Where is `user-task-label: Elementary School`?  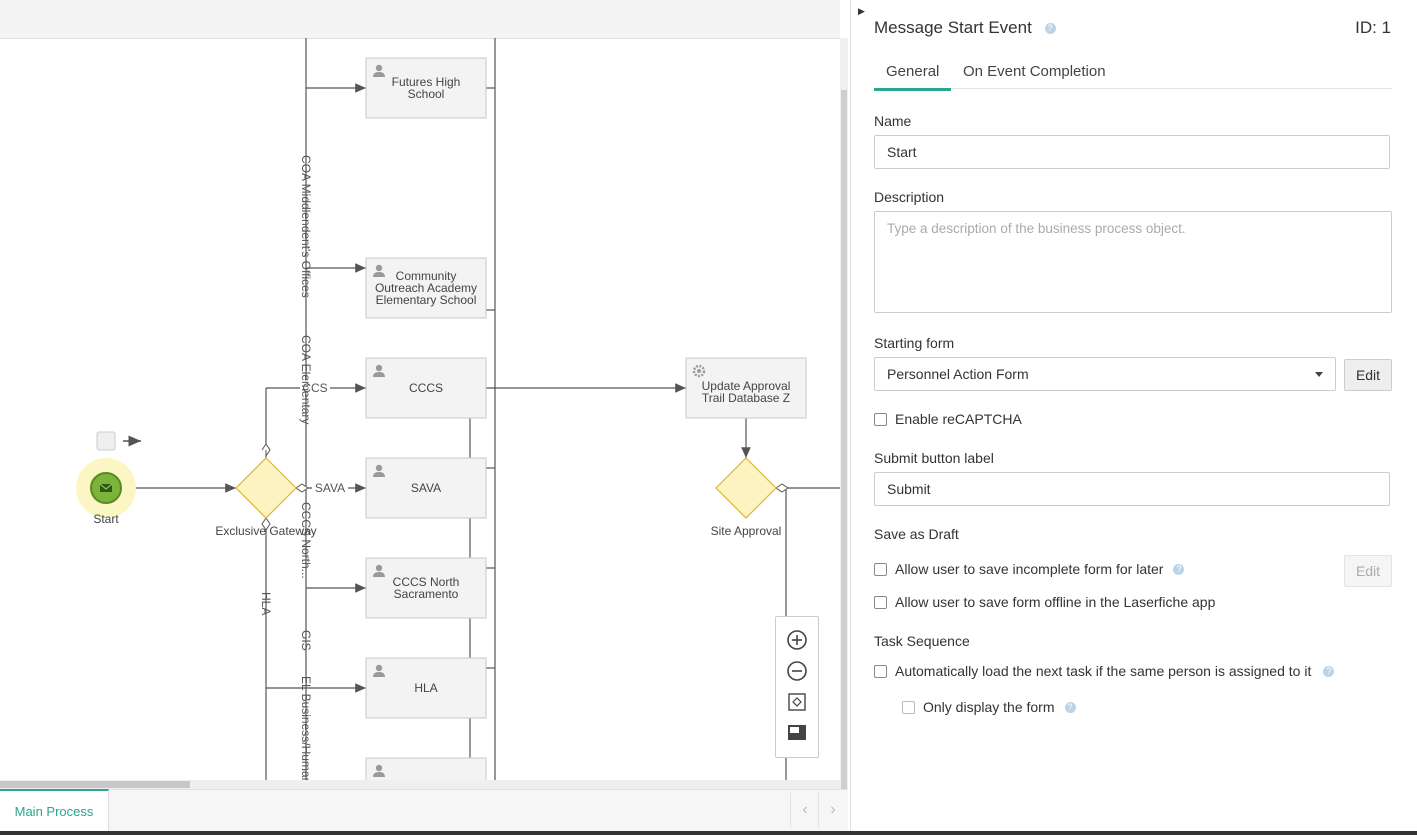
user-task-label: Elementary School is located at coordinates (426, 300).